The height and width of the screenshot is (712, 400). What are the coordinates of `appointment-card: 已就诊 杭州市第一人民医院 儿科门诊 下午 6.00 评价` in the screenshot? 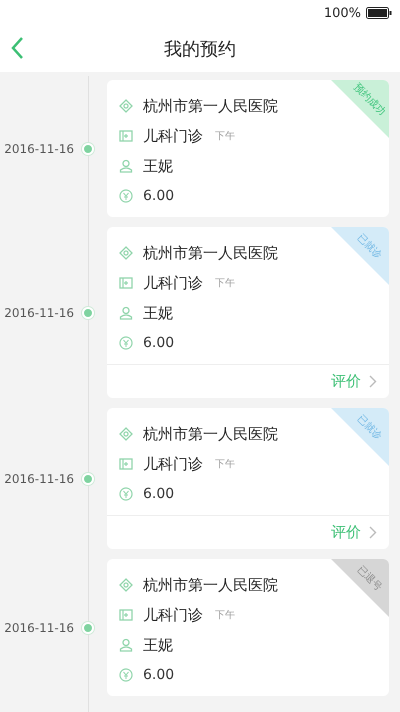 It's located at (248, 478).